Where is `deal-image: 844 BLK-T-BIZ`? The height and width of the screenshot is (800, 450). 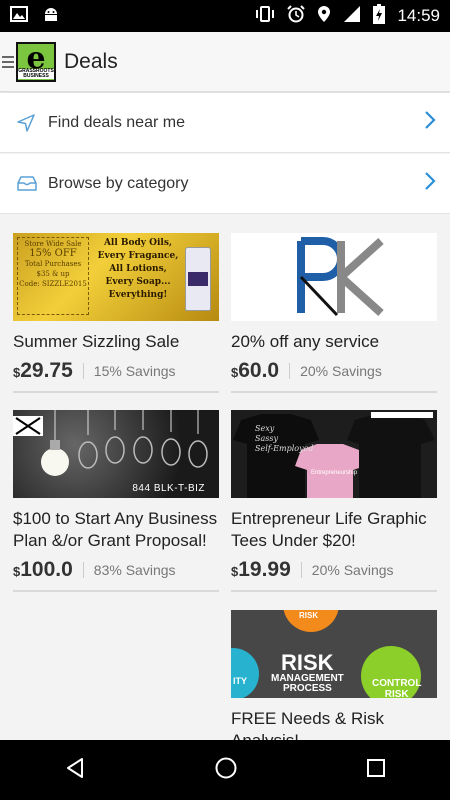 deal-image: 844 BLK-T-BIZ is located at coordinates (116, 454).